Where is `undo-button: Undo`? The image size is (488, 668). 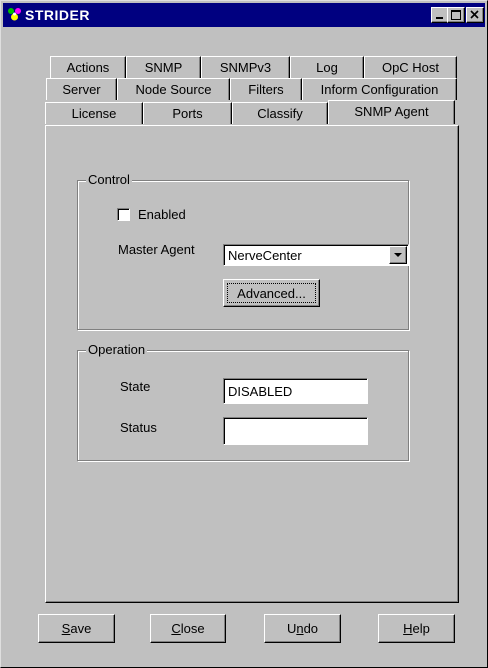
undo-button: Undo is located at coordinates (302, 628).